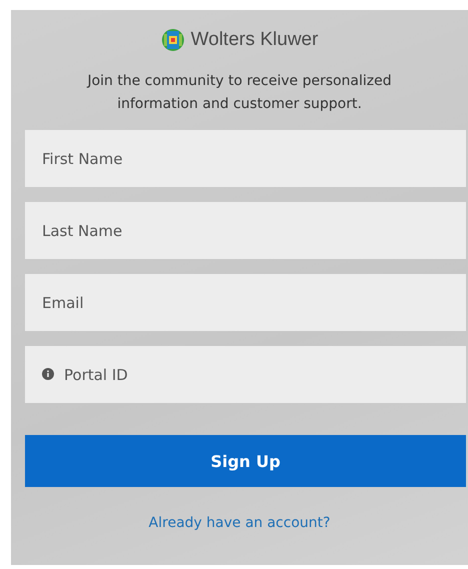  I want to click on input-field: Portal ID, so click(245, 374).